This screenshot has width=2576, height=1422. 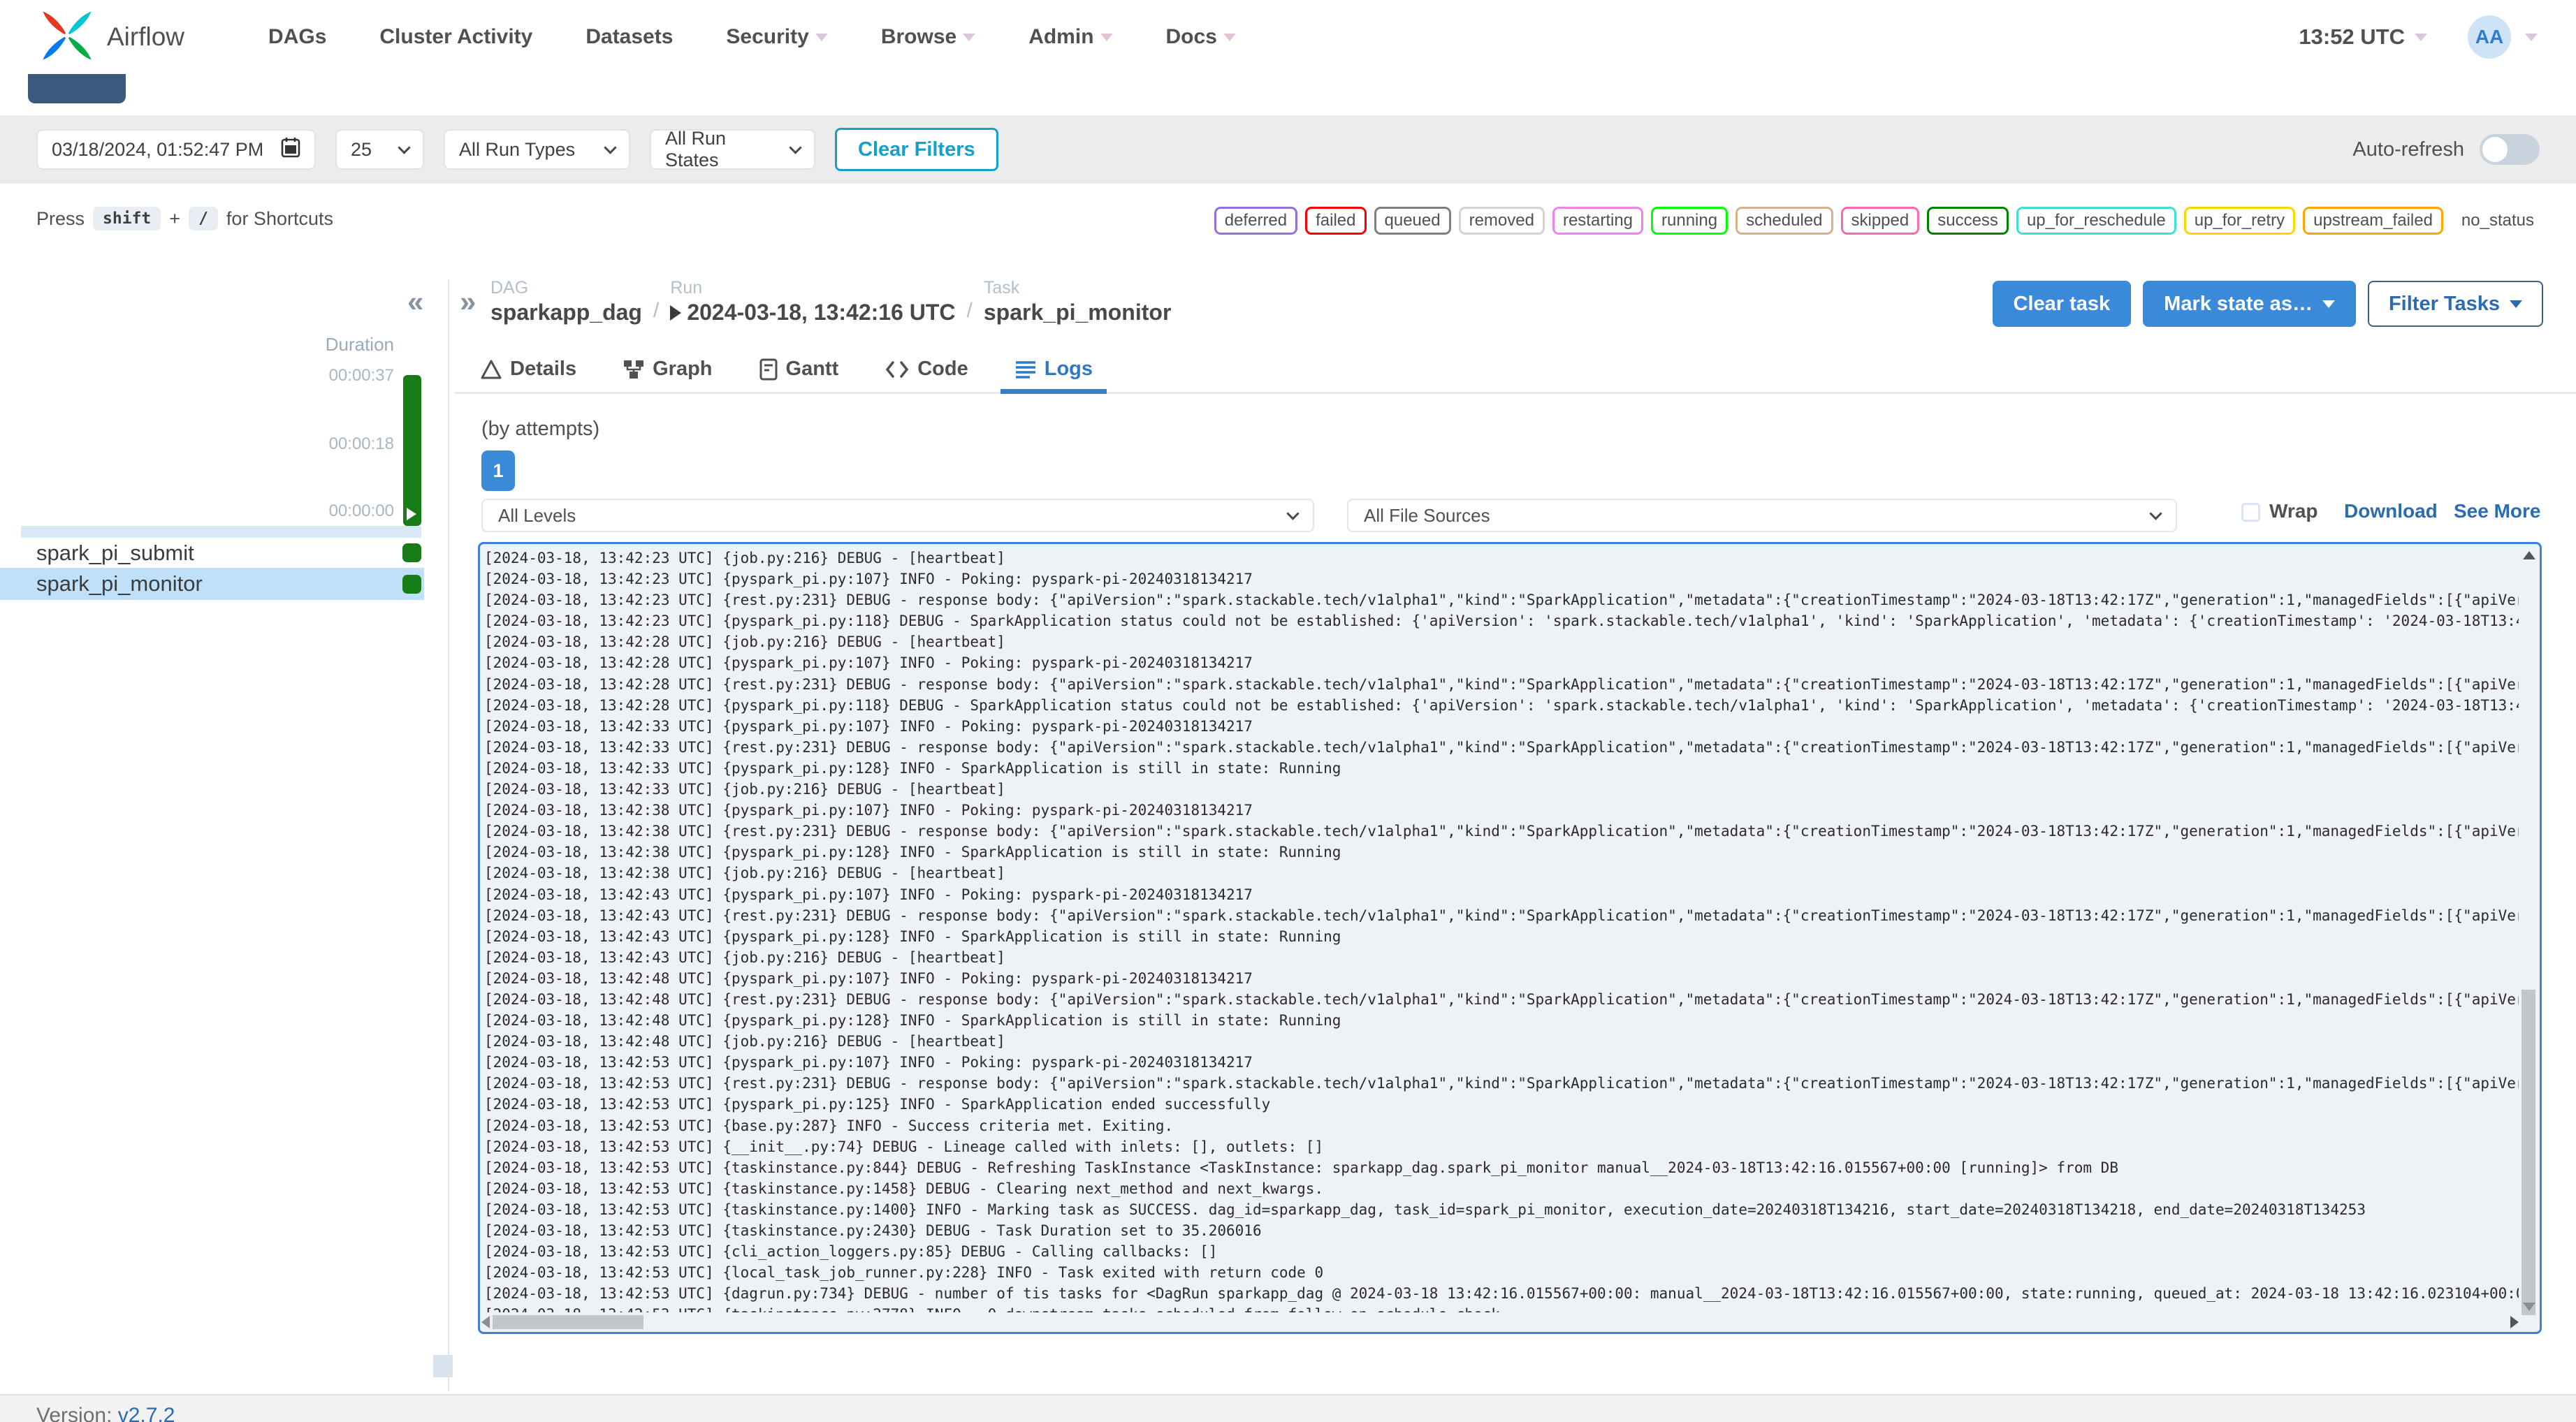 What do you see at coordinates (468, 301) in the screenshot?
I see `expand-panel-button: »` at bounding box center [468, 301].